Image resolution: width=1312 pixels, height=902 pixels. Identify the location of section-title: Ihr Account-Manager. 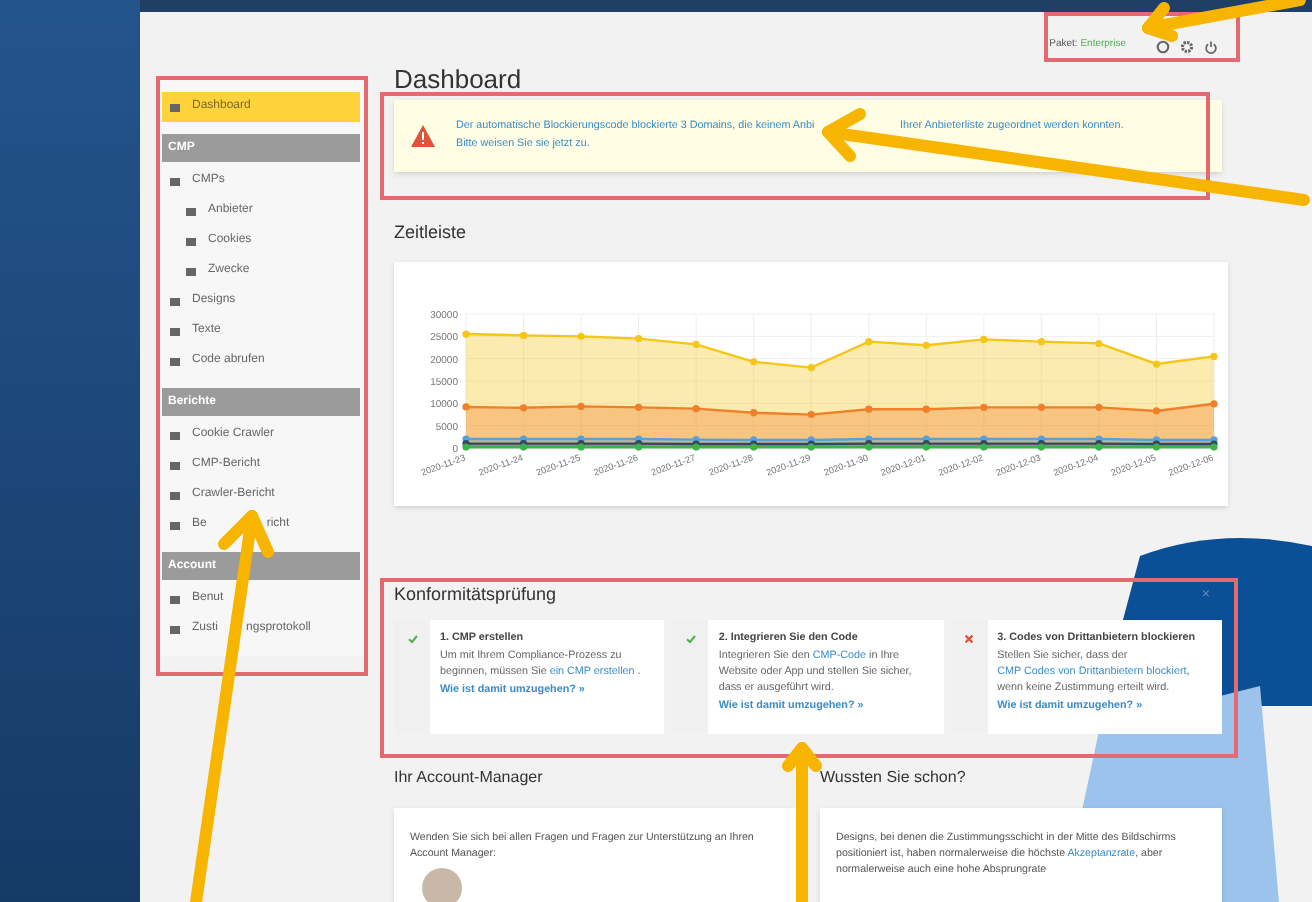
(469, 778).